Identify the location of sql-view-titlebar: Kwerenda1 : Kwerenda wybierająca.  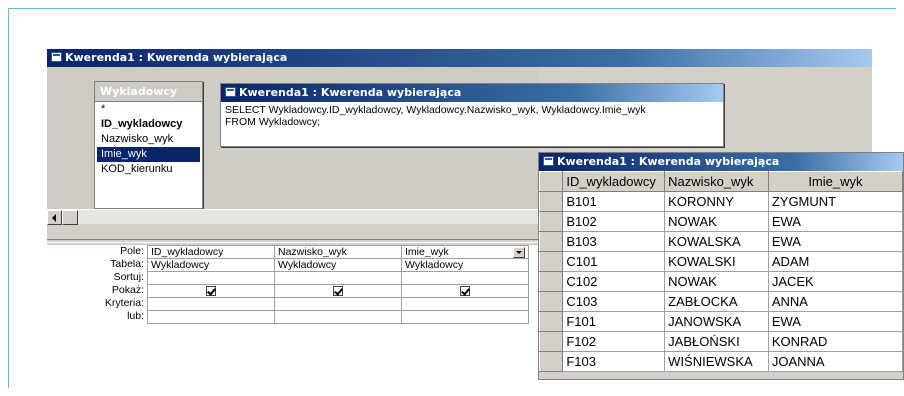
(472, 93).